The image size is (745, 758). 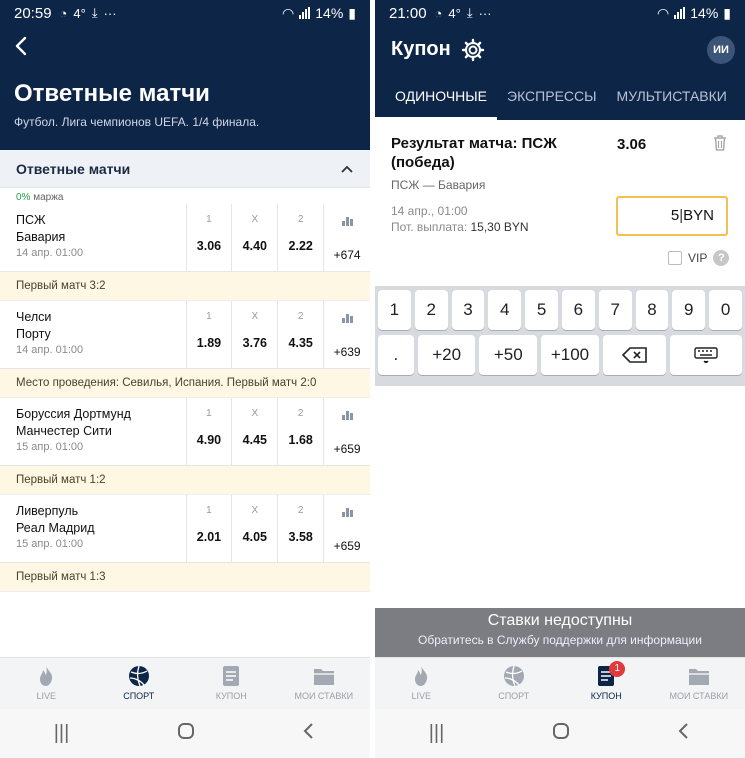 What do you see at coordinates (300, 431) in the screenshot?
I see `odd-button: 2 1.68` at bounding box center [300, 431].